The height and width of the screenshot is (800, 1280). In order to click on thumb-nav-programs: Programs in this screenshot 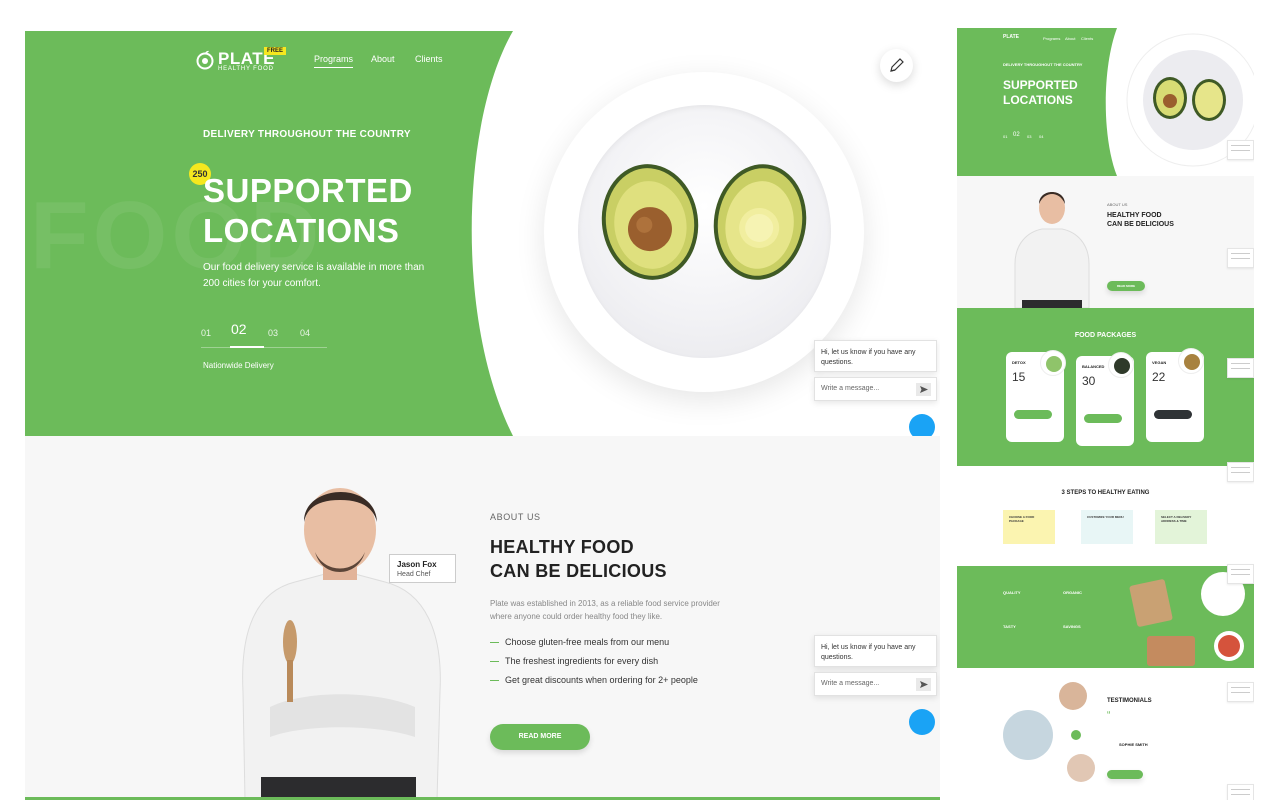, I will do `click(1051, 38)`.